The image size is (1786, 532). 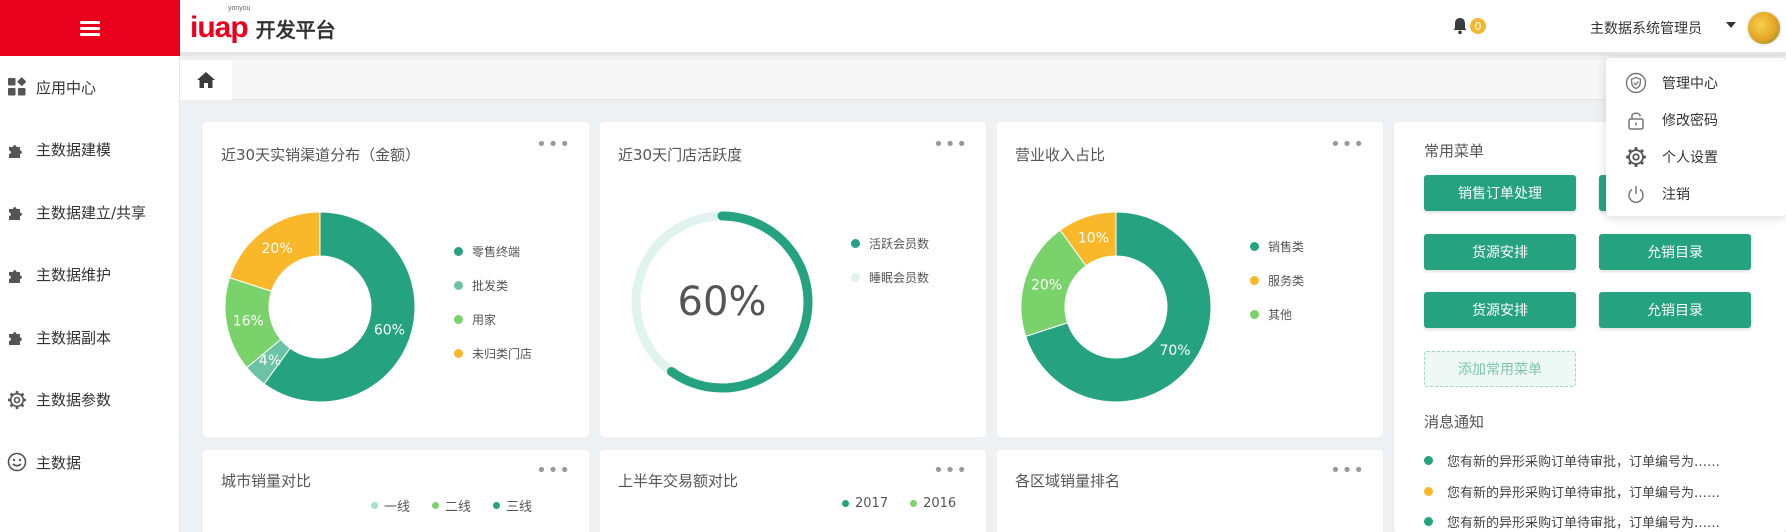 I want to click on sidebar-item-2: 主数据建立/共享, so click(x=89, y=212).